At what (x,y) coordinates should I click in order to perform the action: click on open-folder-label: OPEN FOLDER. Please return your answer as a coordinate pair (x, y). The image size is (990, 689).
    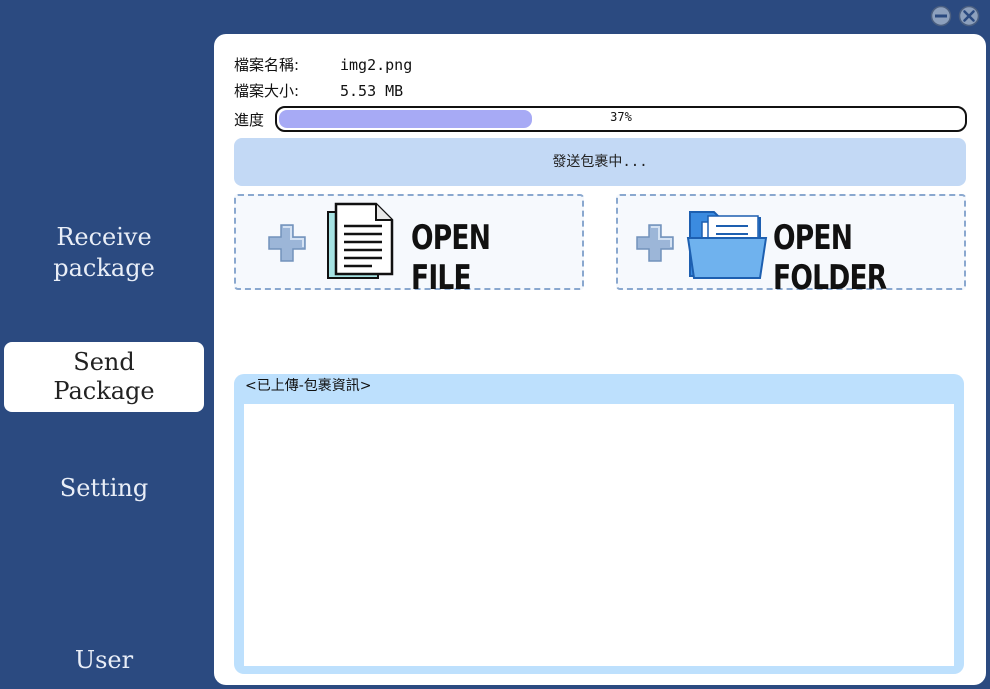
    Looking at the image, I should click on (830, 258).